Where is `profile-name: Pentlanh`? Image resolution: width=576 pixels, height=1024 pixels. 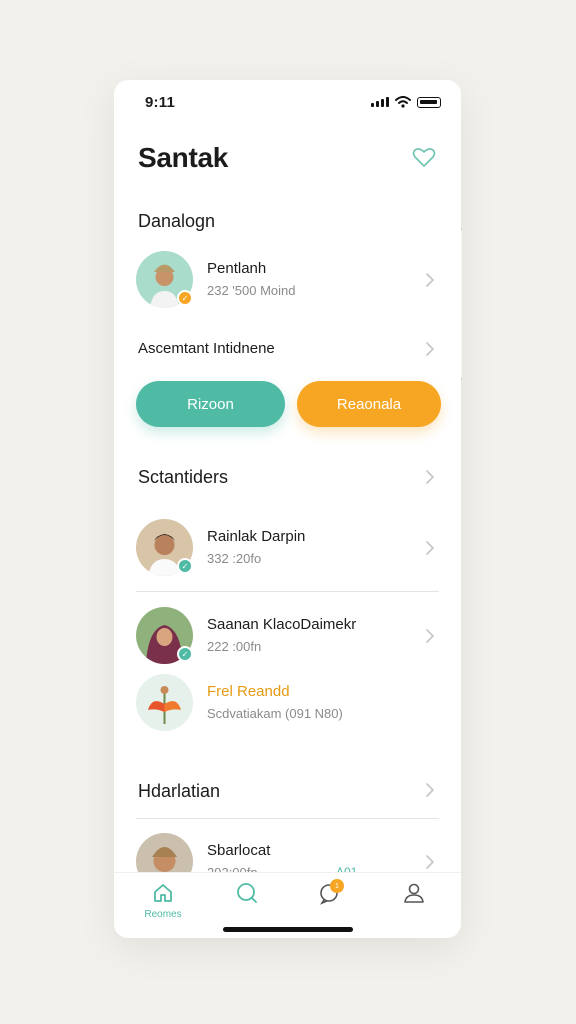 profile-name: Pentlanh is located at coordinates (237, 268).